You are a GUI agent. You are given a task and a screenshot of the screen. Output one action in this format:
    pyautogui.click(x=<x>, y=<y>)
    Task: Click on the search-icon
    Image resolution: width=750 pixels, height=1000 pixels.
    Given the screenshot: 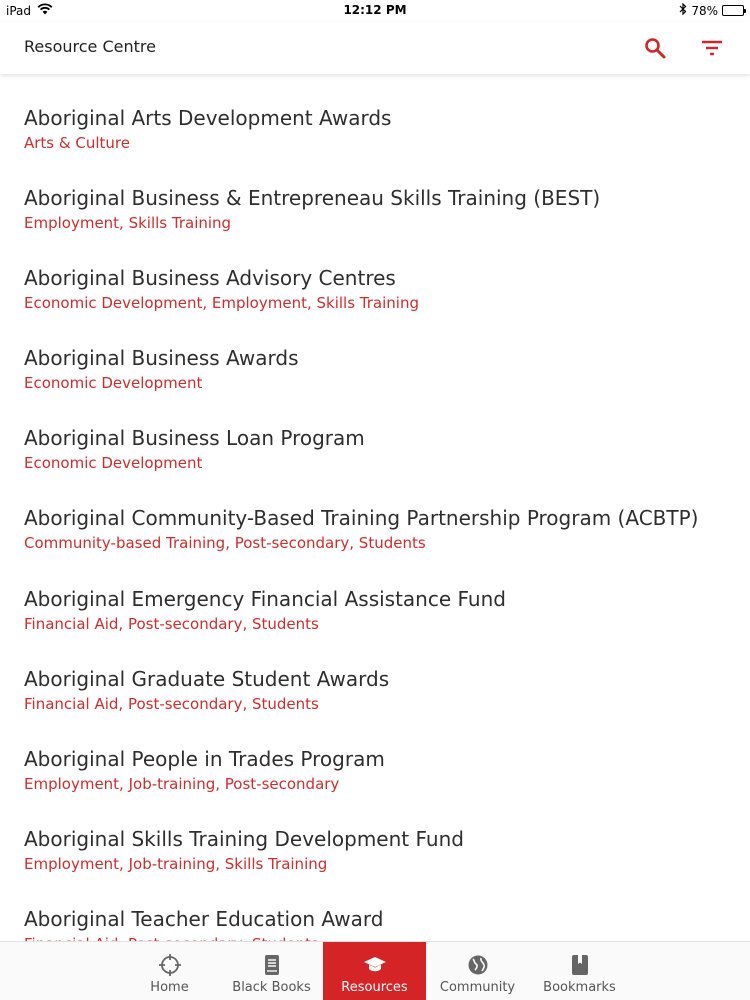 What is the action you would take?
    pyautogui.click(x=655, y=48)
    